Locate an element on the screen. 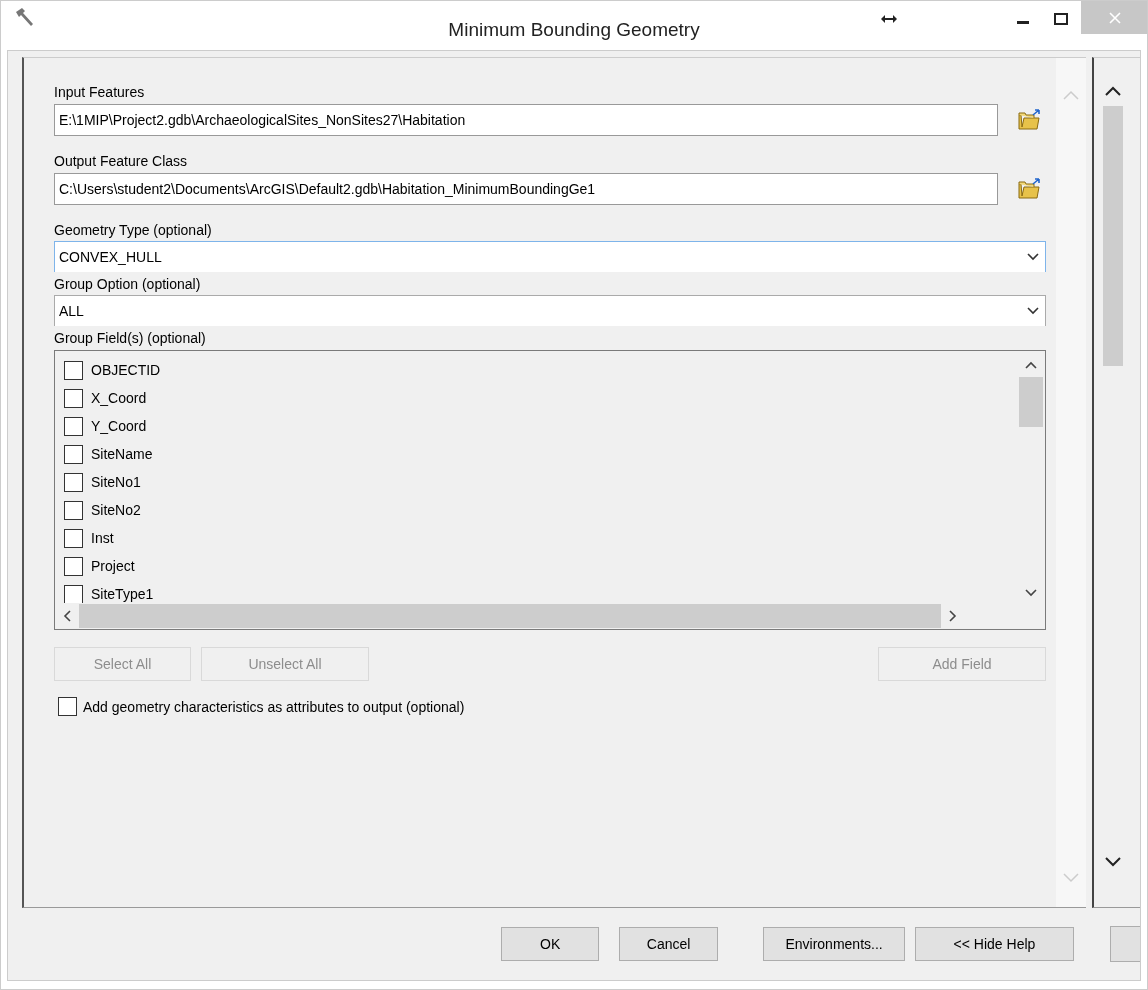 The image size is (1148, 990). parameter-label: Geometry Type (optional) is located at coordinates (133, 231).